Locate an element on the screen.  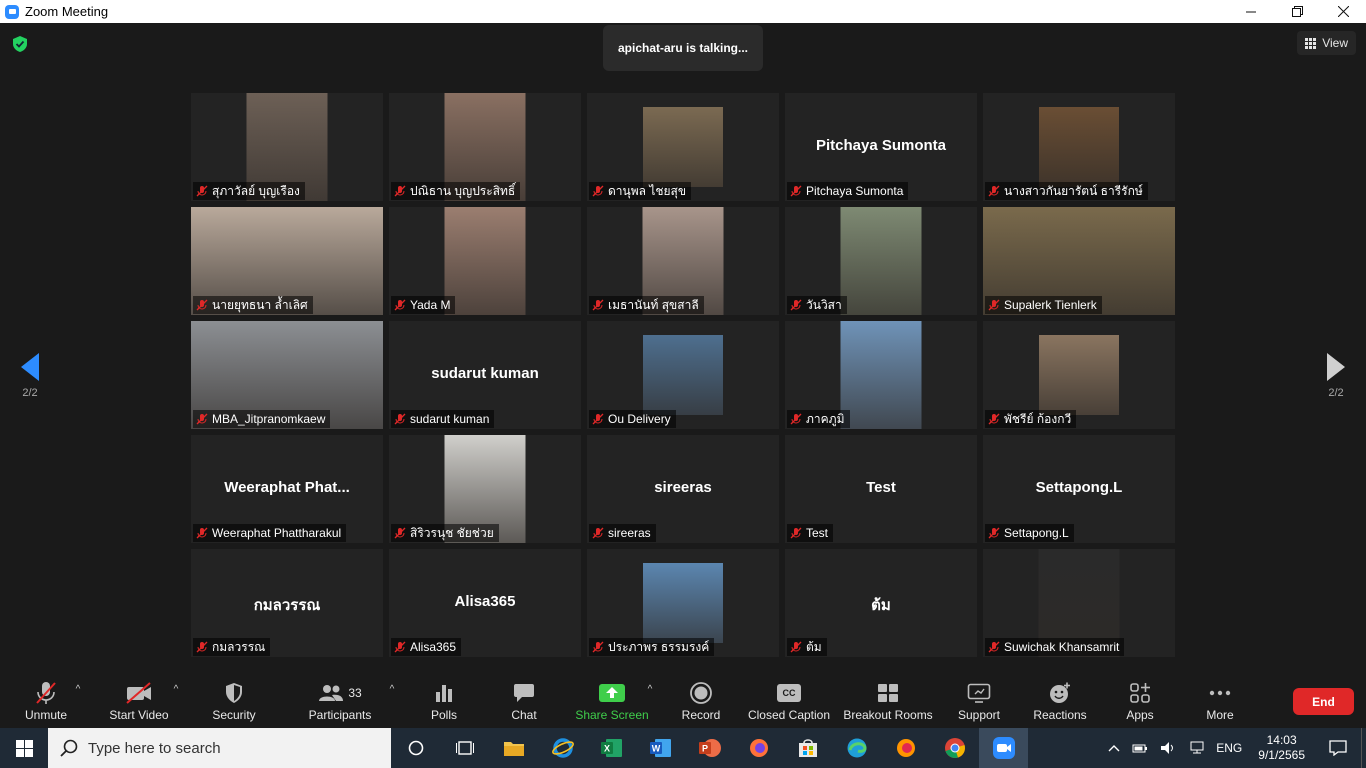
participant-tile: MBA_Jitpranomkaew is located at coordinates (287, 375).